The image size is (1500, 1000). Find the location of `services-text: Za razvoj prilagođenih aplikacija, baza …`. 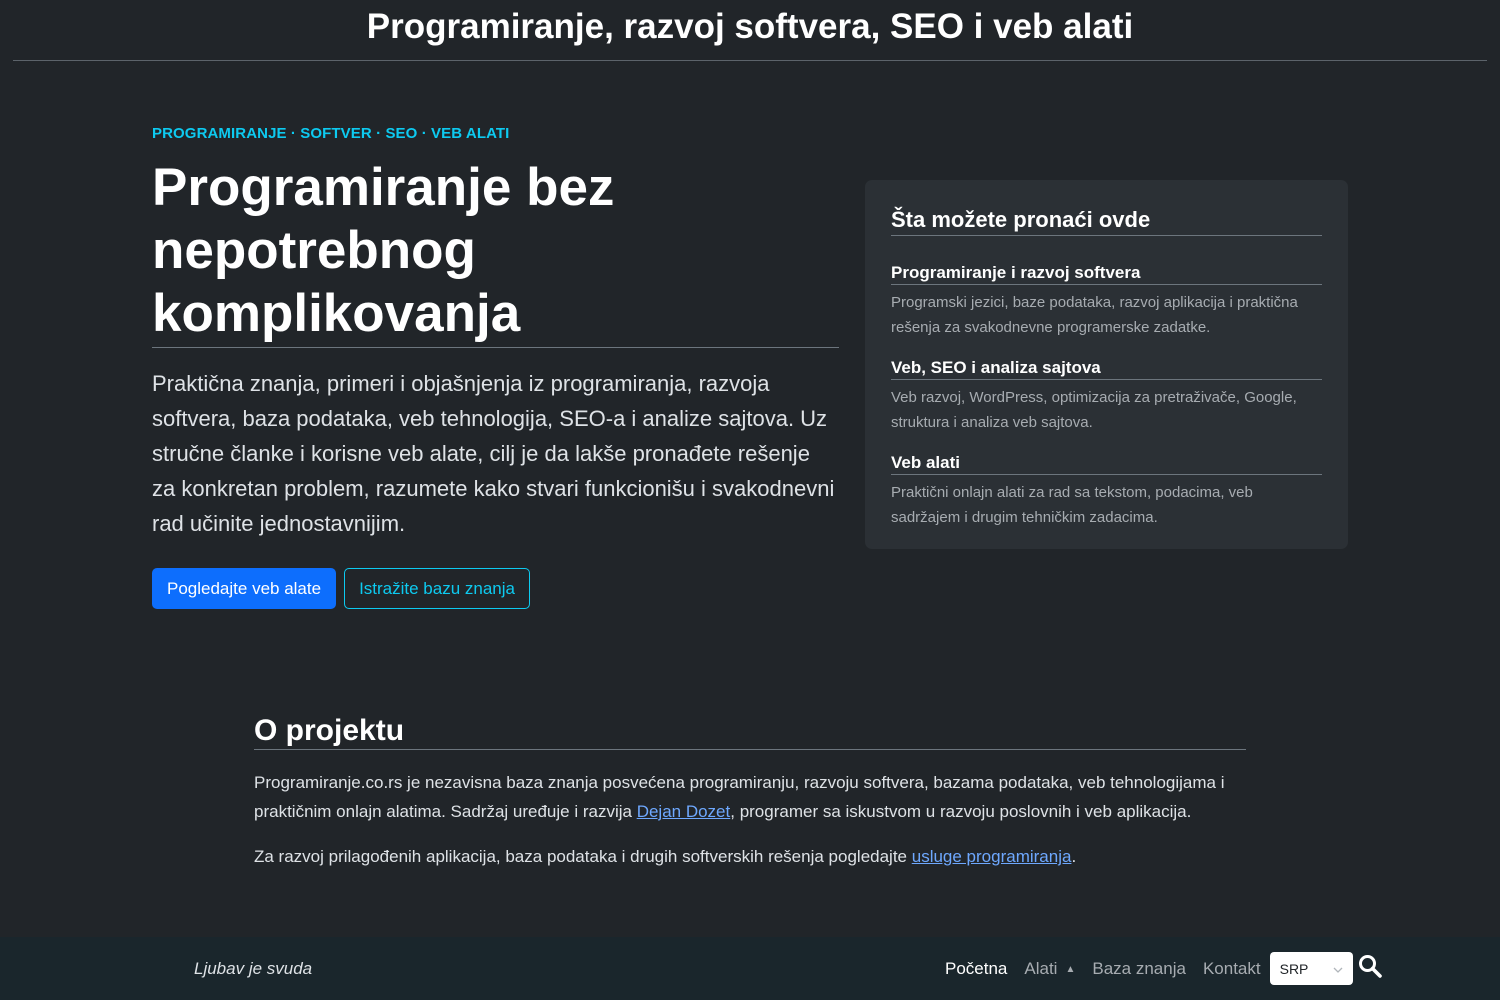

services-text: Za razvoj prilagođenih aplikacija, baza … is located at coordinates (583, 856).